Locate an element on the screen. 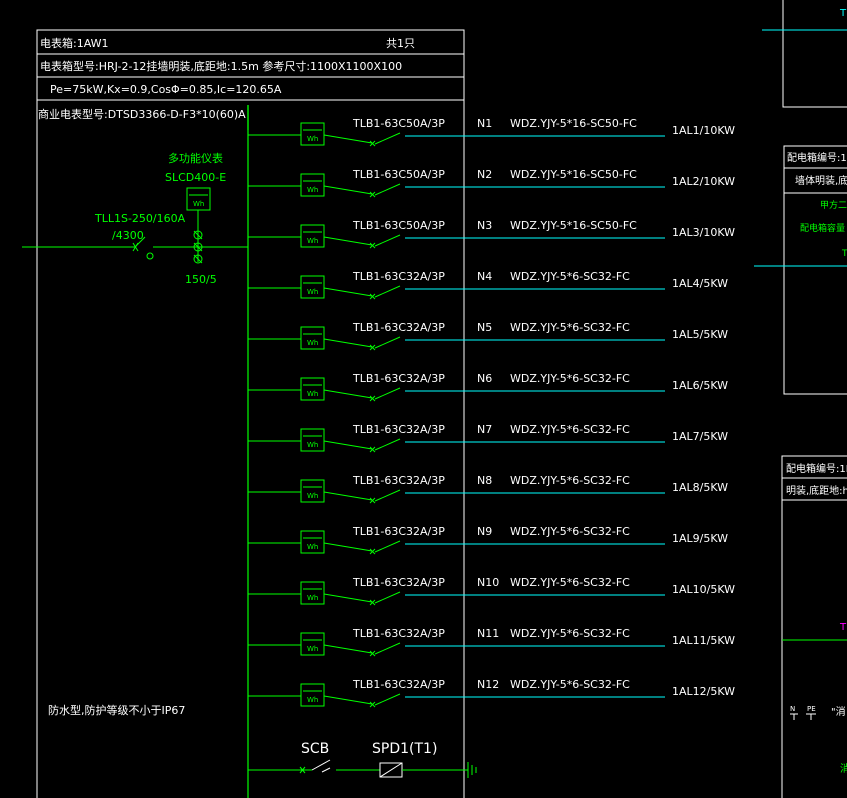  fal-title: 配电箱编号:1FAL is located at coordinates (816, 468).